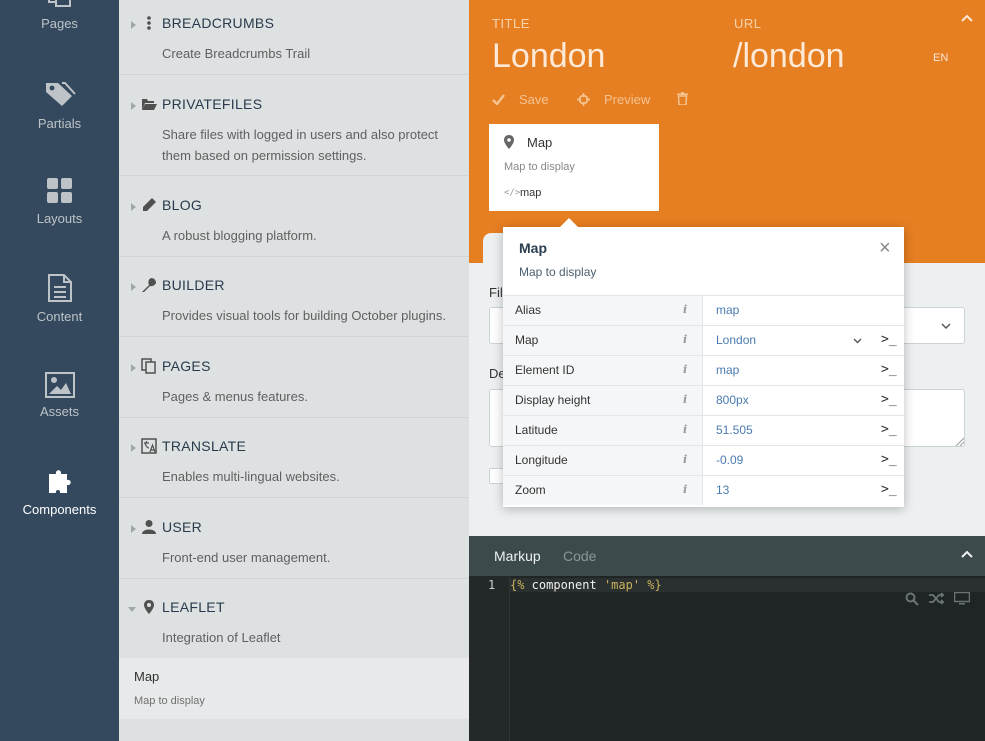 The width and height of the screenshot is (985, 741). What do you see at coordinates (59, 481) in the screenshot?
I see `puzzle-icon` at bounding box center [59, 481].